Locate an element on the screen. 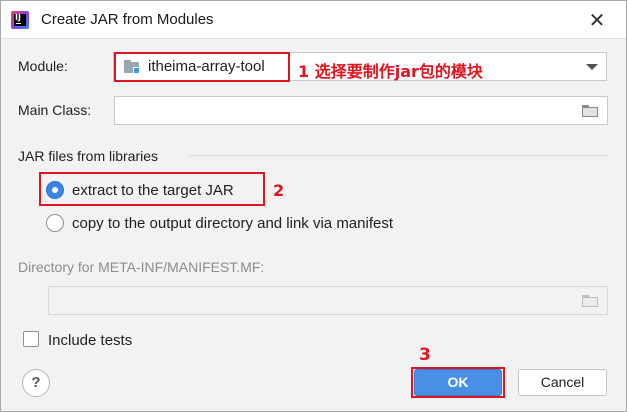 This screenshot has height=412, width=627. dialog-title: Create JAR from Modules is located at coordinates (127, 19).